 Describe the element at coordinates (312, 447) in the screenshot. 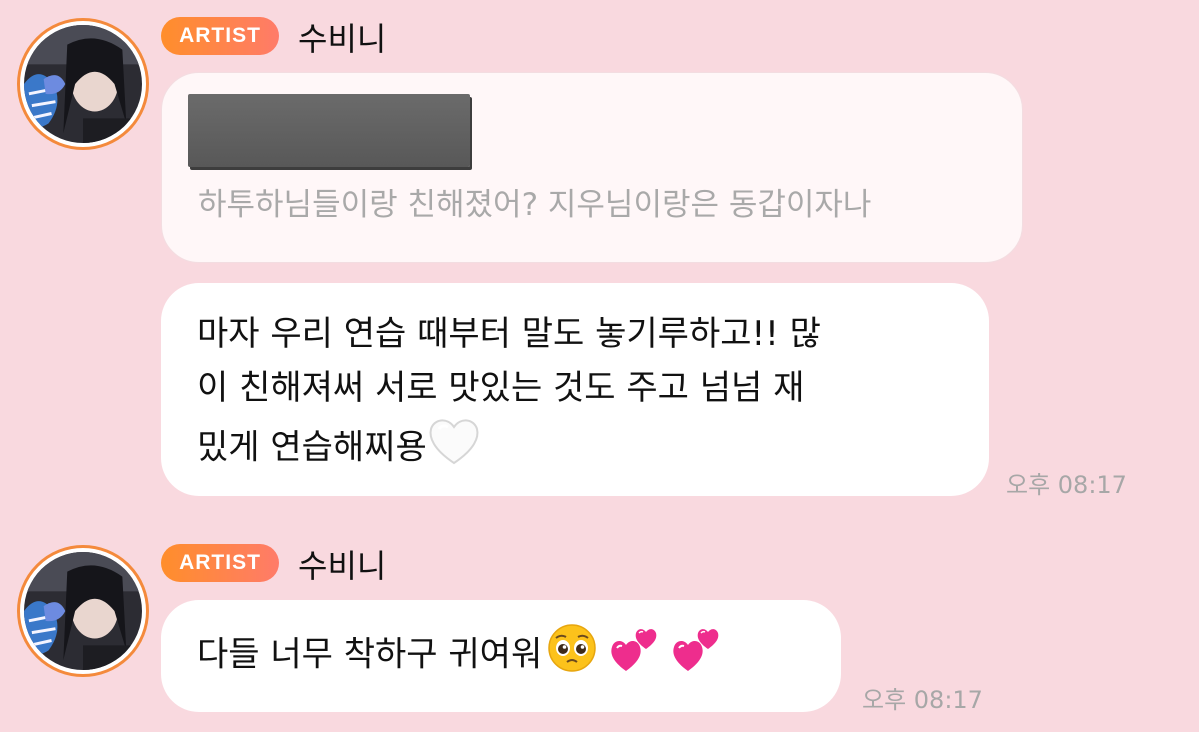

I see `message-line: 밌게 연습해찌용` at that location.